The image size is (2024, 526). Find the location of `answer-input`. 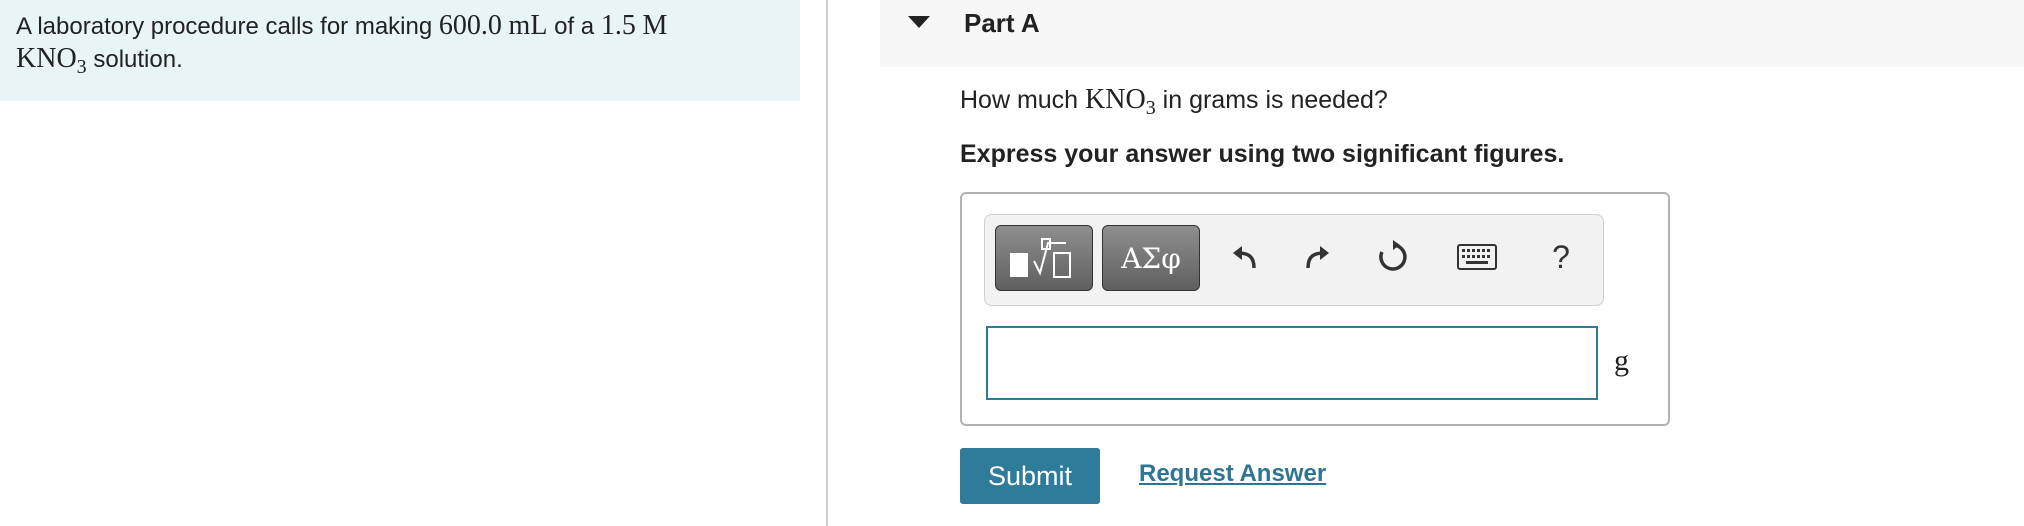

answer-input is located at coordinates (1292, 363).